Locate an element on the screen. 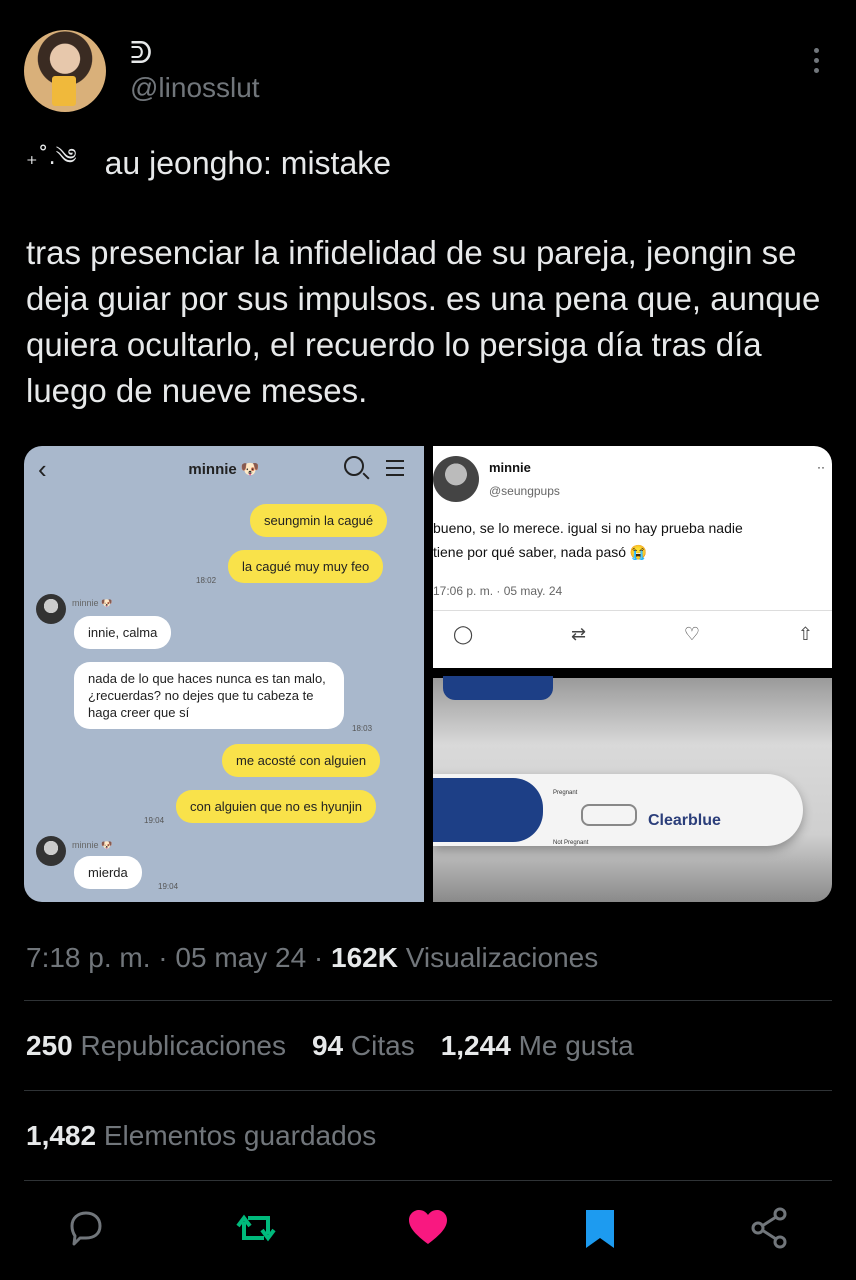  views-label: Visualizaciones is located at coordinates (502, 957).